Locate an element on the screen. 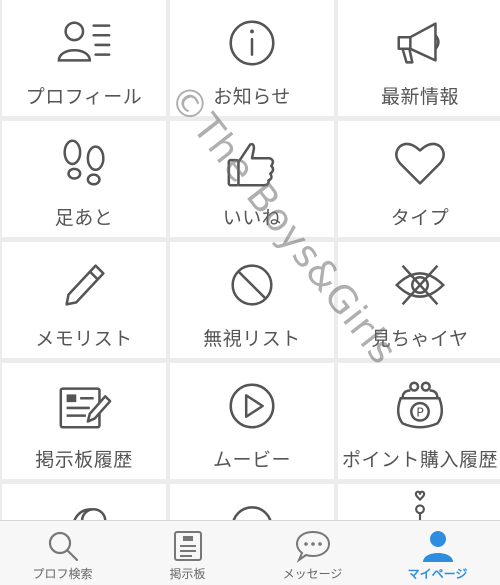 The image size is (500, 585). tab-bulletin-board: 掲示板 is located at coordinates (187, 553).